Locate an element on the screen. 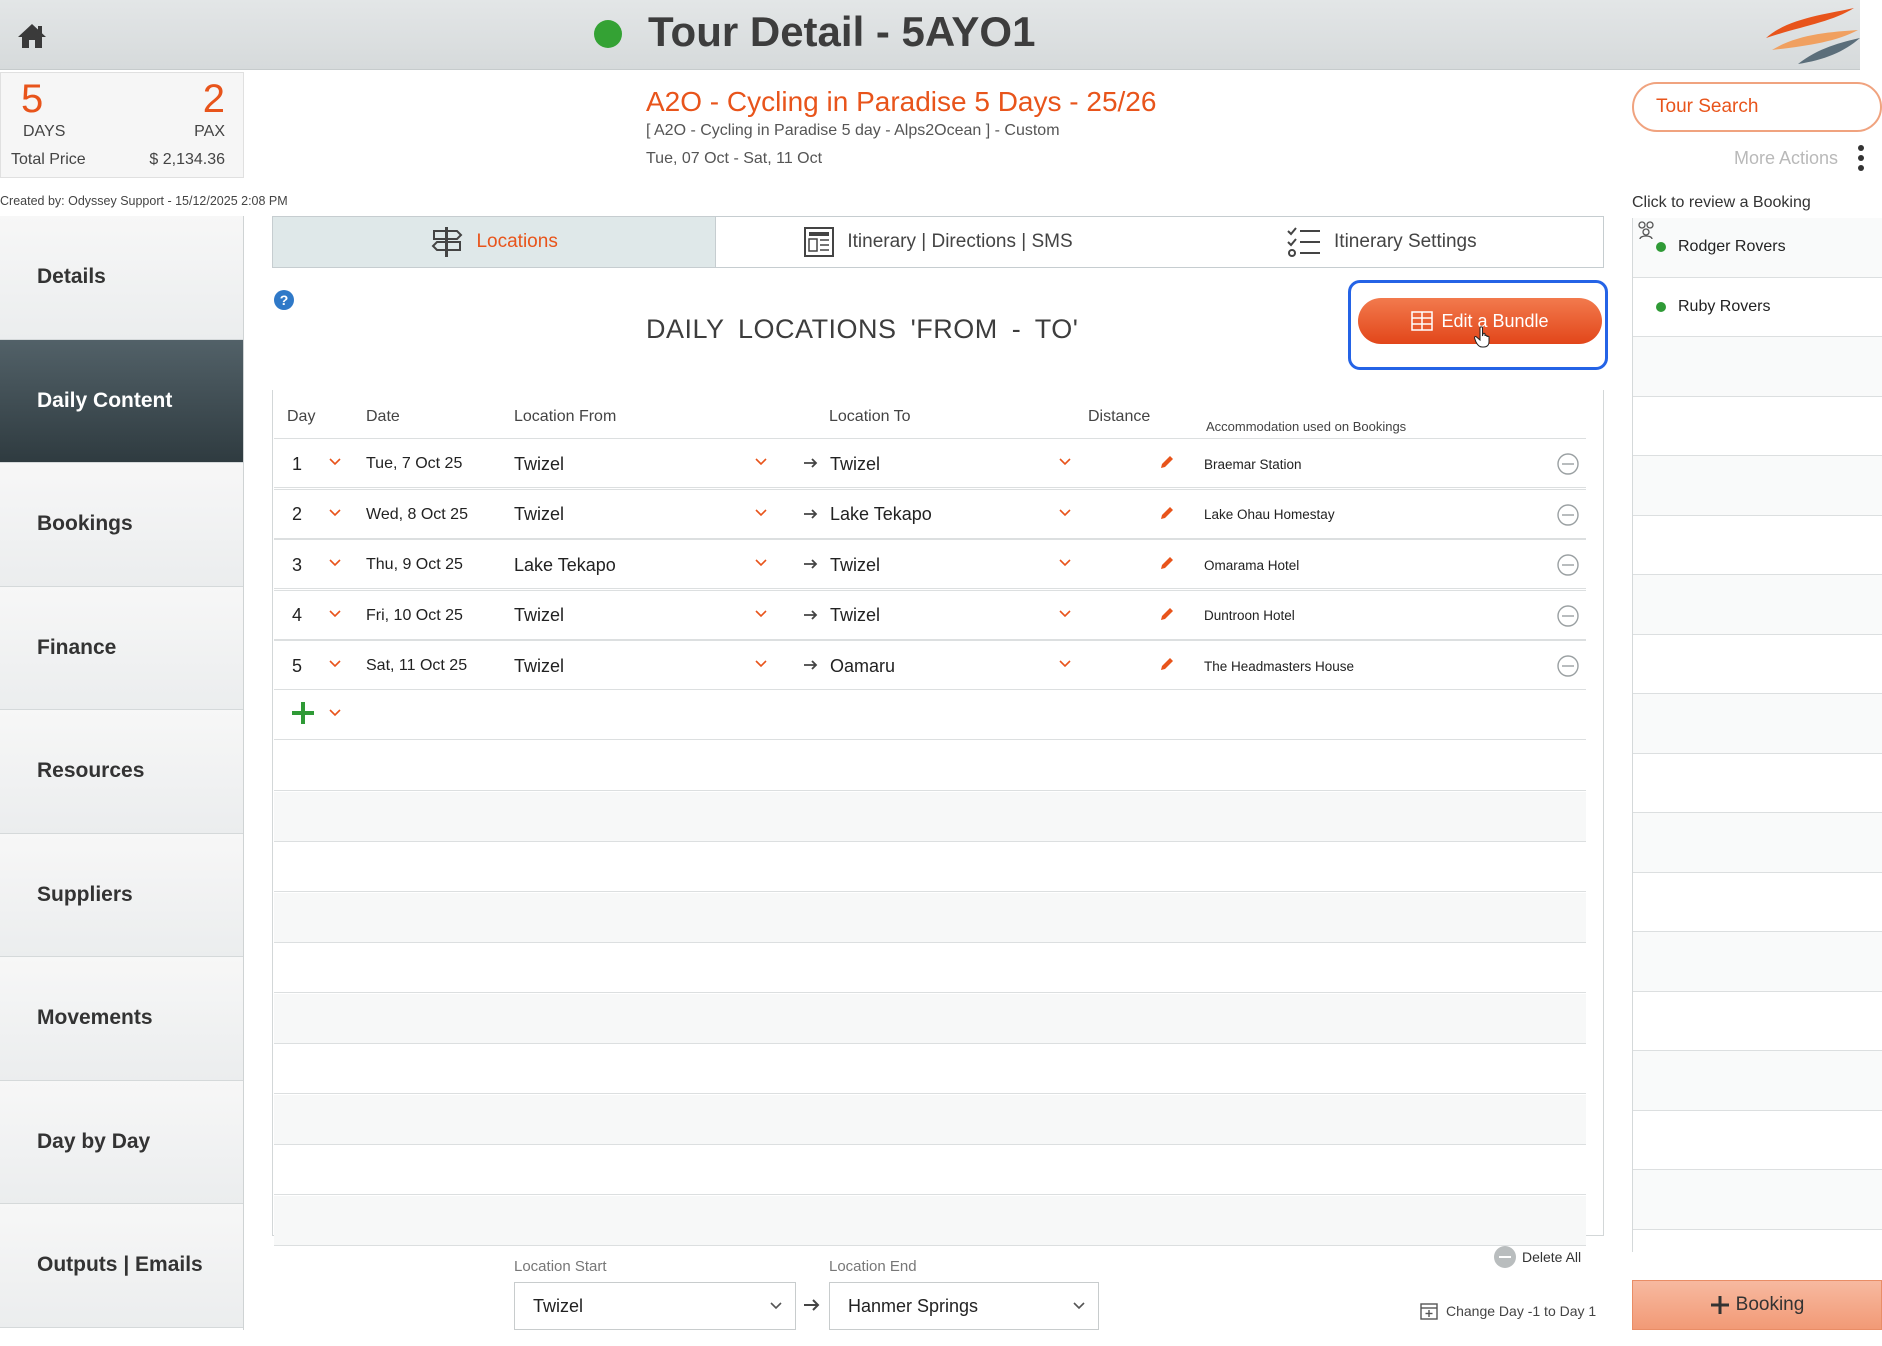 The height and width of the screenshot is (1346, 1882). delete-all-button: Delete All is located at coordinates (1537, 1257).